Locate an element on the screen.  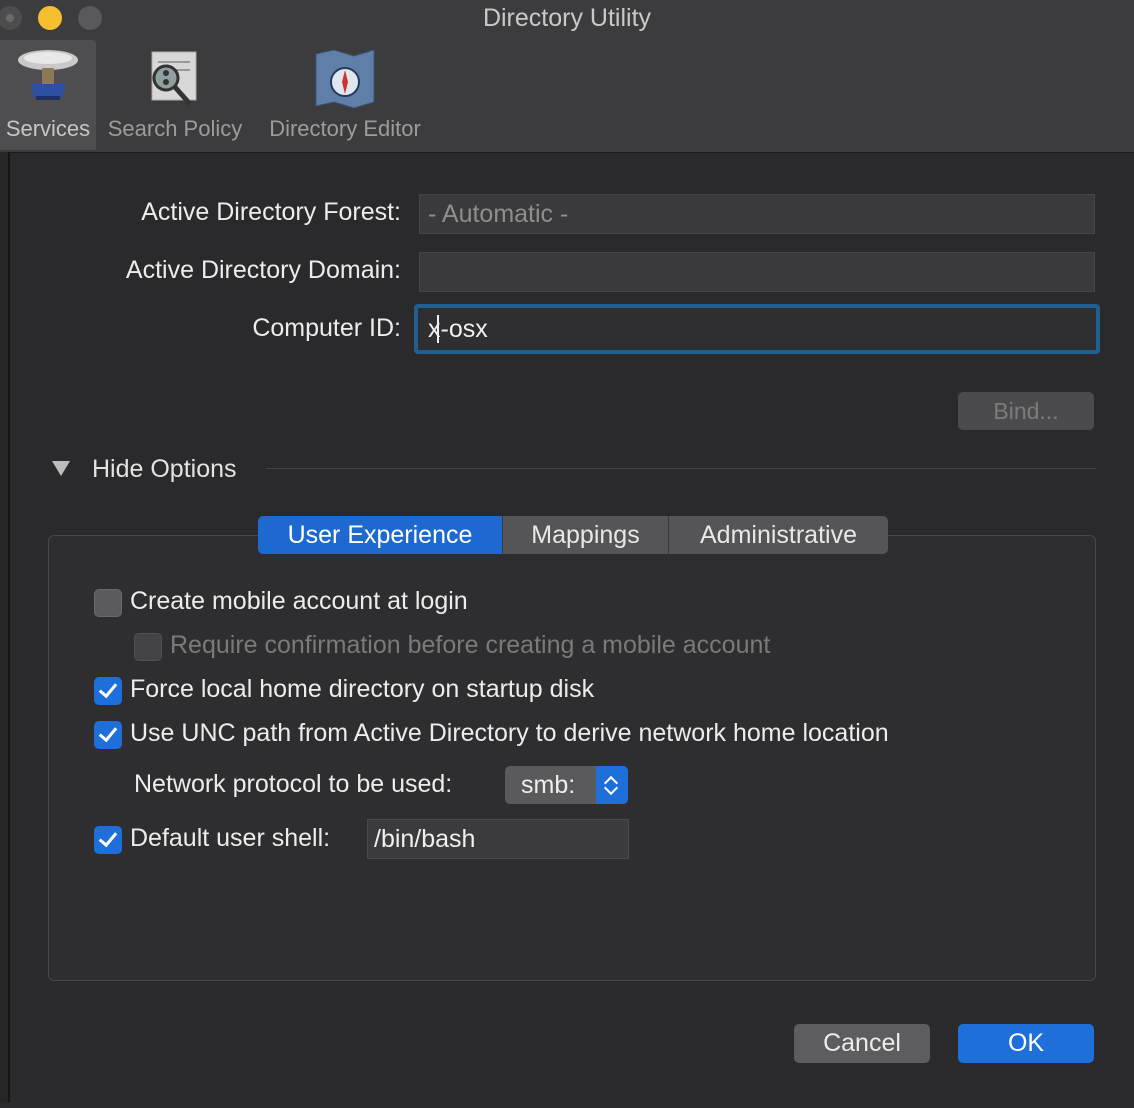
default-shell-field: /bin/bash is located at coordinates (498, 839).